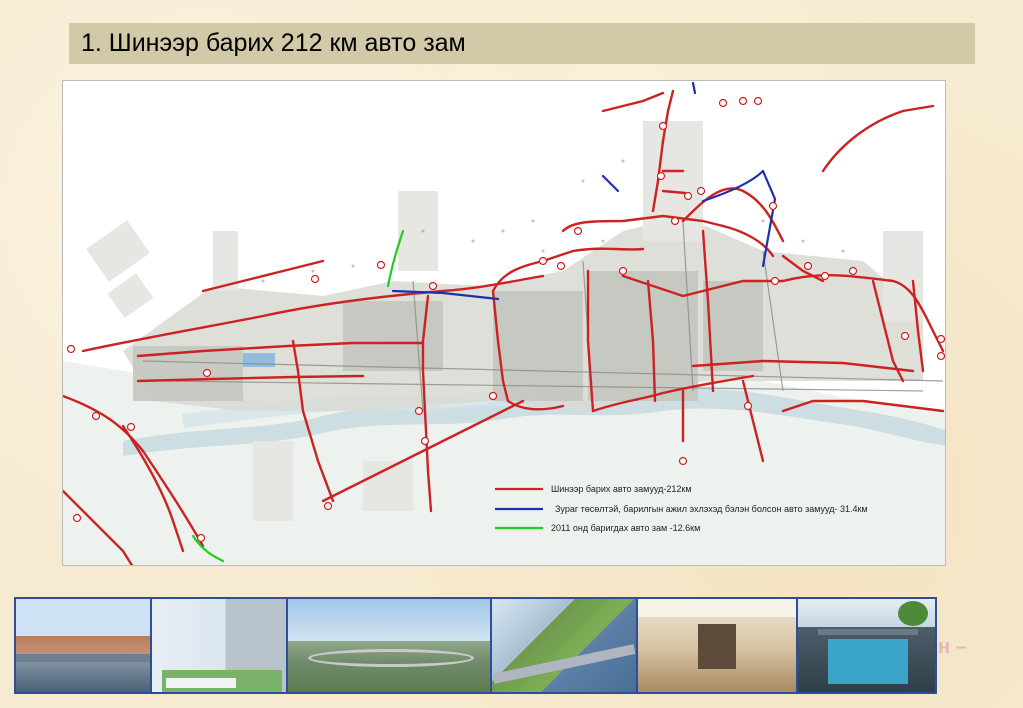 The width and height of the screenshot is (1023, 708). Describe the element at coordinates (389, 645) in the screenshot. I see `photo-interchange` at that location.